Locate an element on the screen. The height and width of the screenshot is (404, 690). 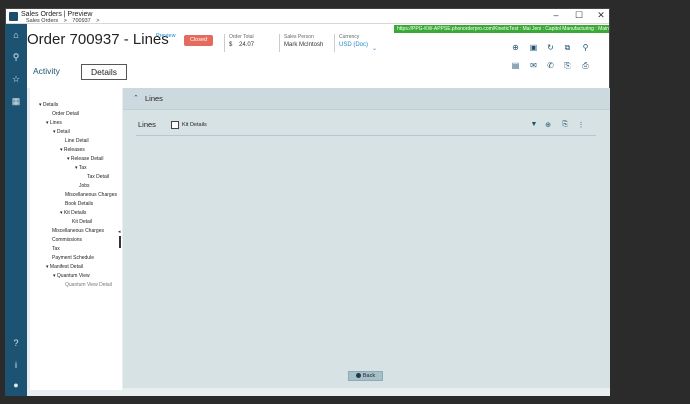
lines-section-header: ⌃ Lines is located at coordinates (366, 99).